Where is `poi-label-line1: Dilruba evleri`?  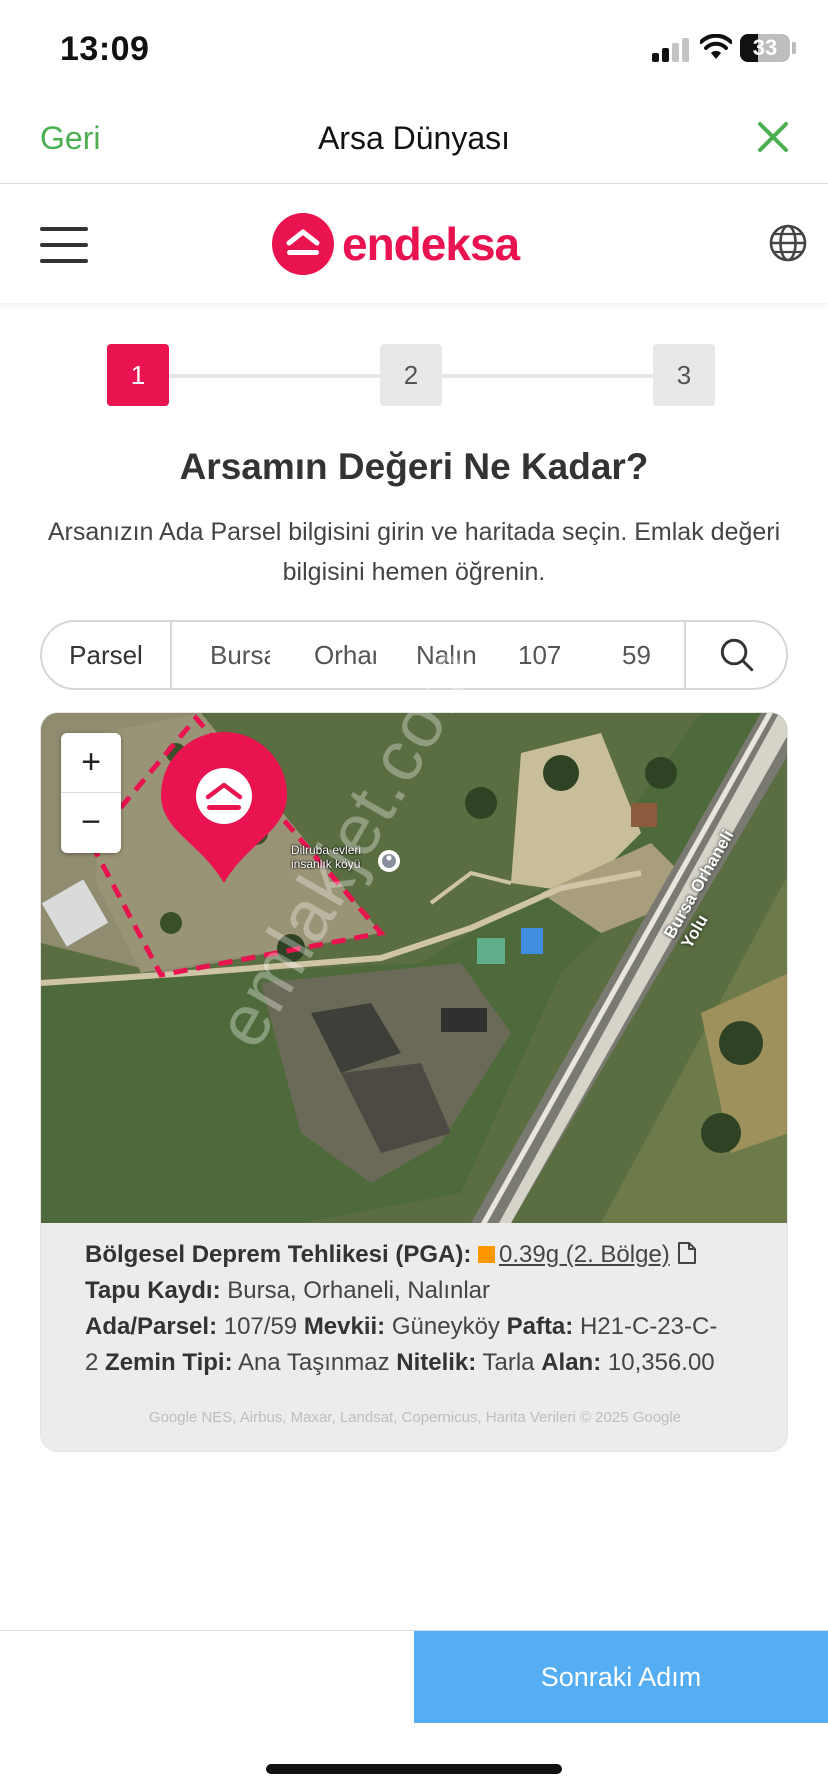 poi-label-line1: Dilruba evleri is located at coordinates (326, 850).